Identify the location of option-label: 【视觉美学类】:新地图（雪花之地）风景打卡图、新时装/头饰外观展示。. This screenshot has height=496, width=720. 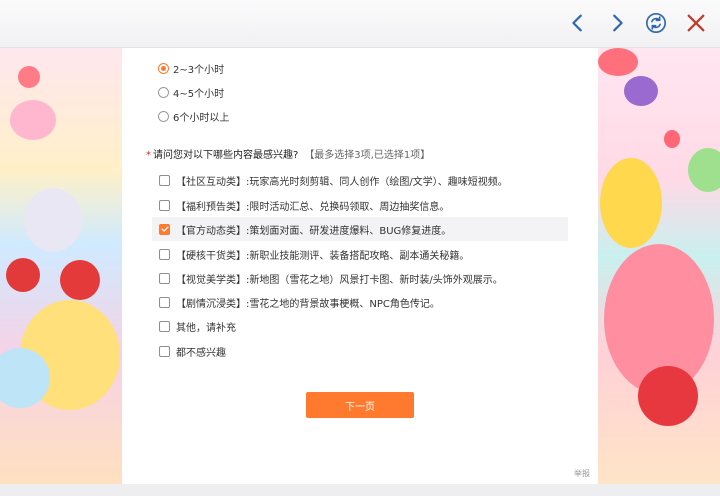
(339, 280).